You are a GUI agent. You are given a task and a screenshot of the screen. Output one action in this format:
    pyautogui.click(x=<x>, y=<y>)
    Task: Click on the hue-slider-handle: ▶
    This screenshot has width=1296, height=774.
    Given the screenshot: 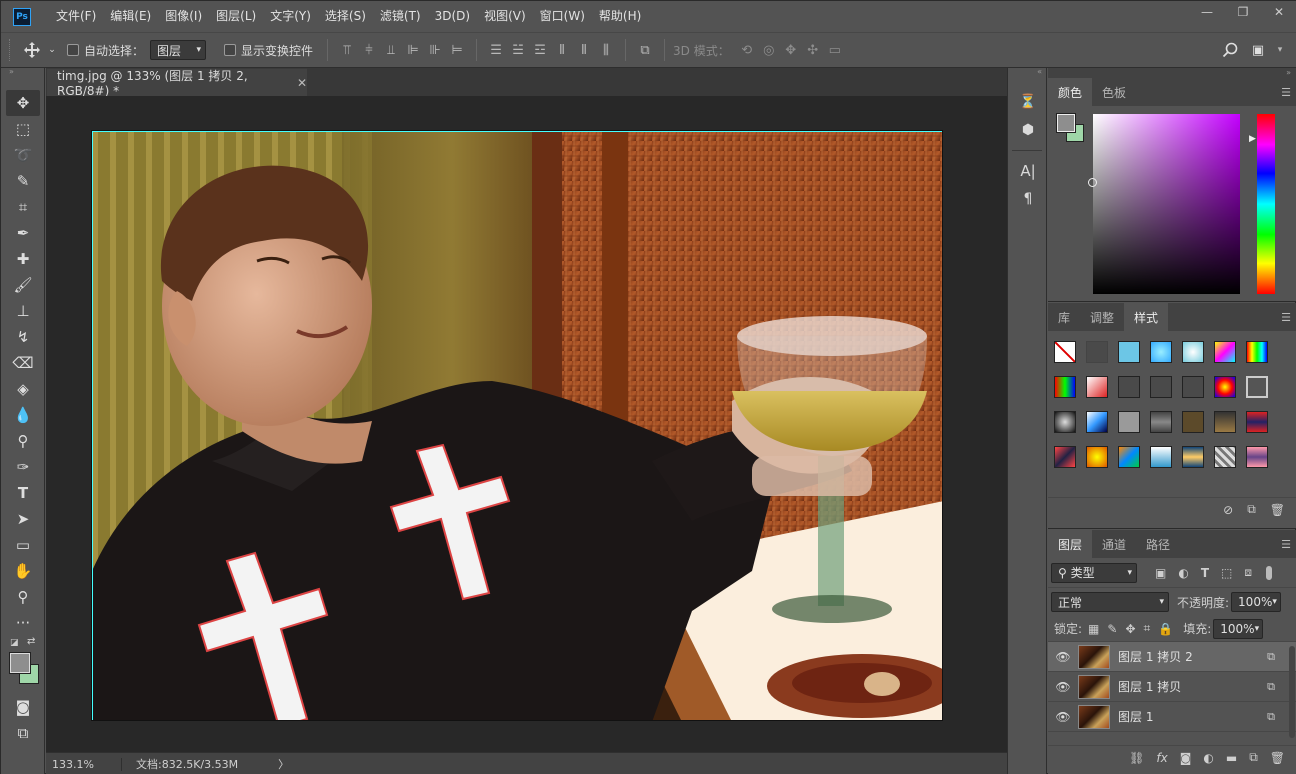 What is the action you would take?
    pyautogui.click(x=1252, y=139)
    